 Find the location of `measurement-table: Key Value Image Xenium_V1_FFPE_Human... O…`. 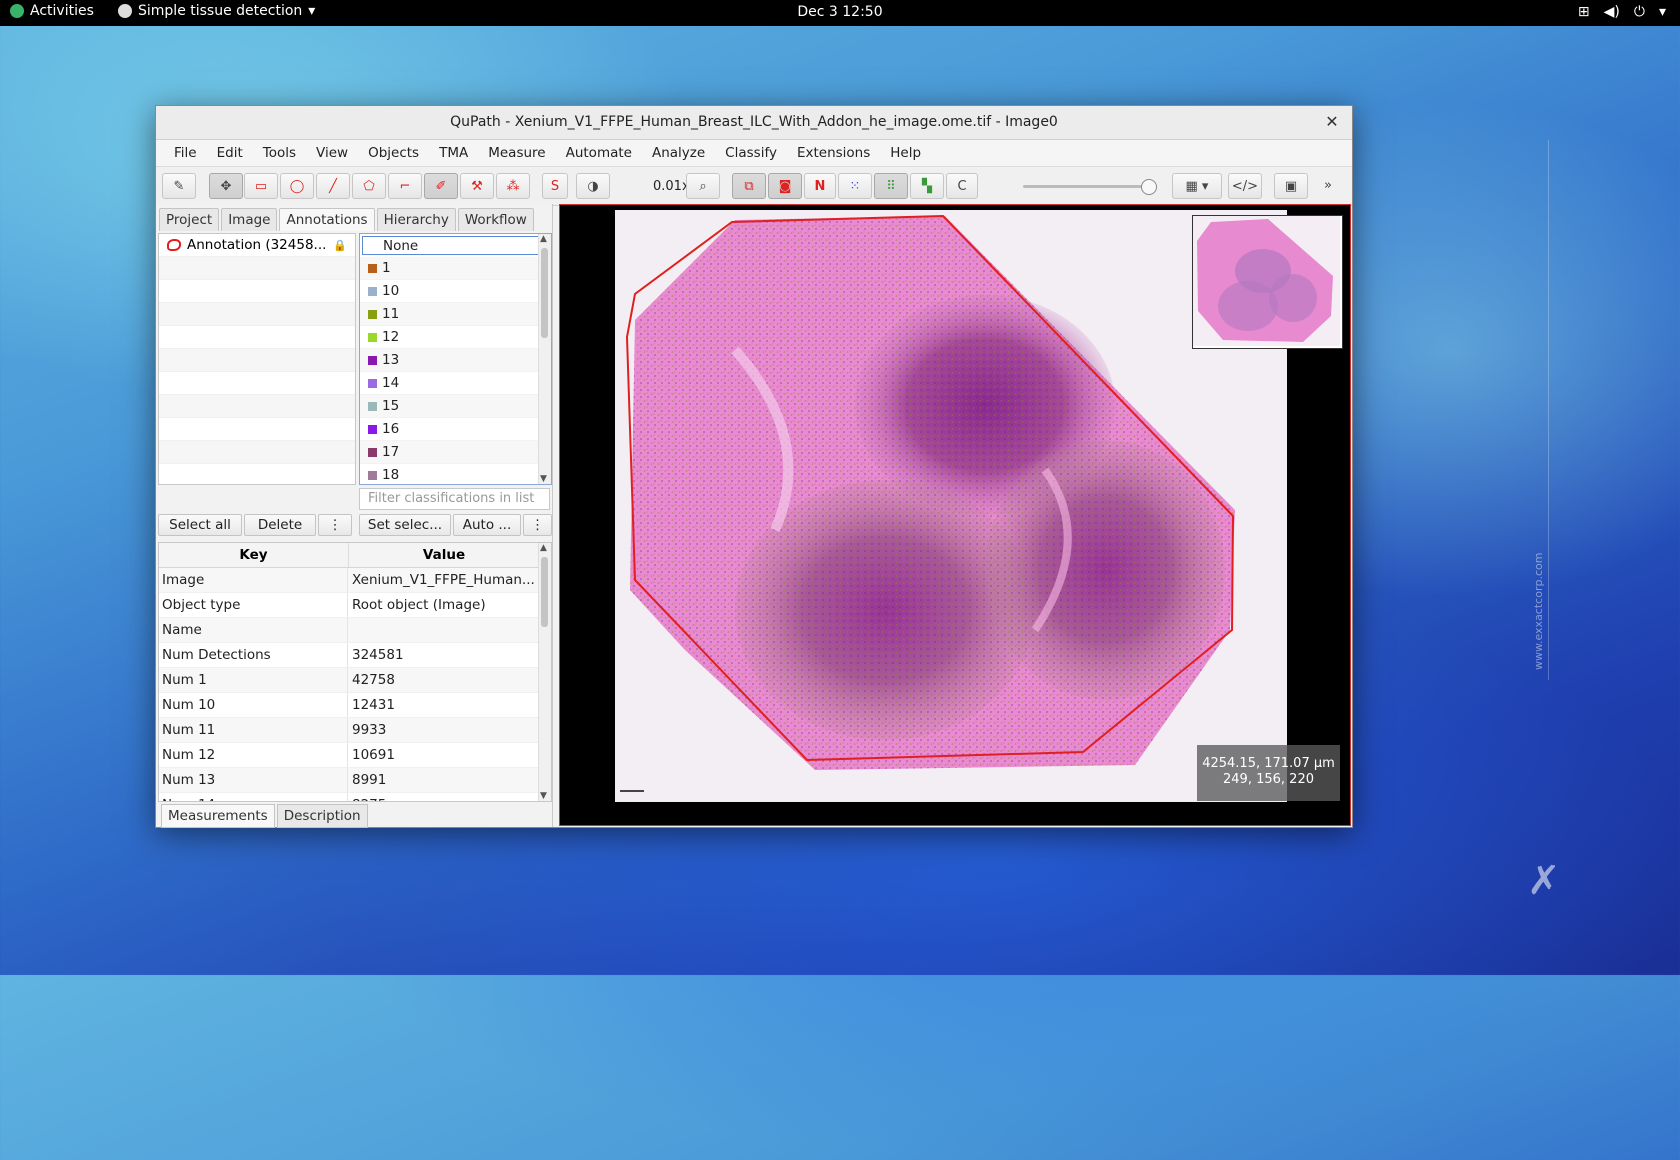

measurement-table: Key Value Image Xenium_V1_FFPE_Human... O… is located at coordinates (355, 672).